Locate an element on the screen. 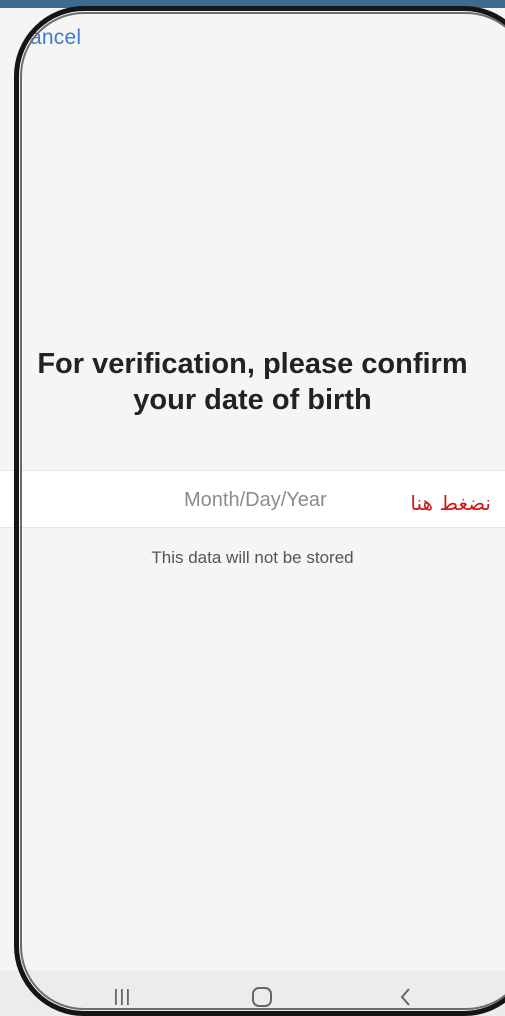  home-button is located at coordinates (262, 997).